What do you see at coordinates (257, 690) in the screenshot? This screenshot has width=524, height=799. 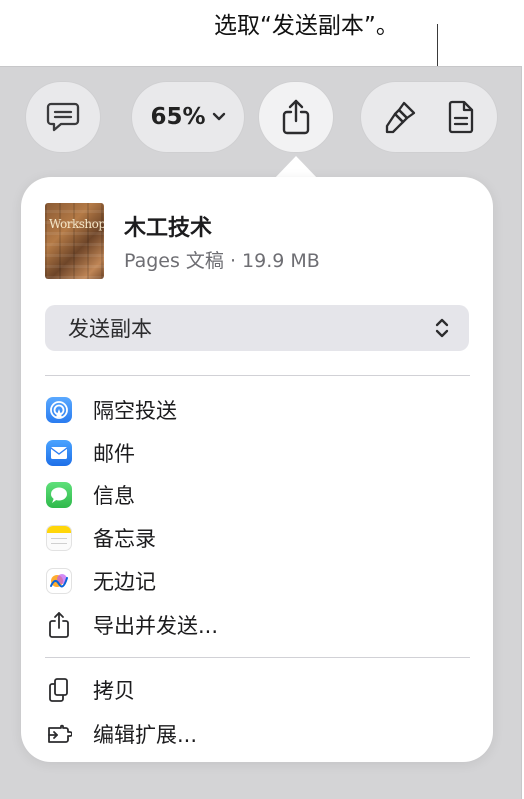 I see `action-row-copy: 拷贝` at bounding box center [257, 690].